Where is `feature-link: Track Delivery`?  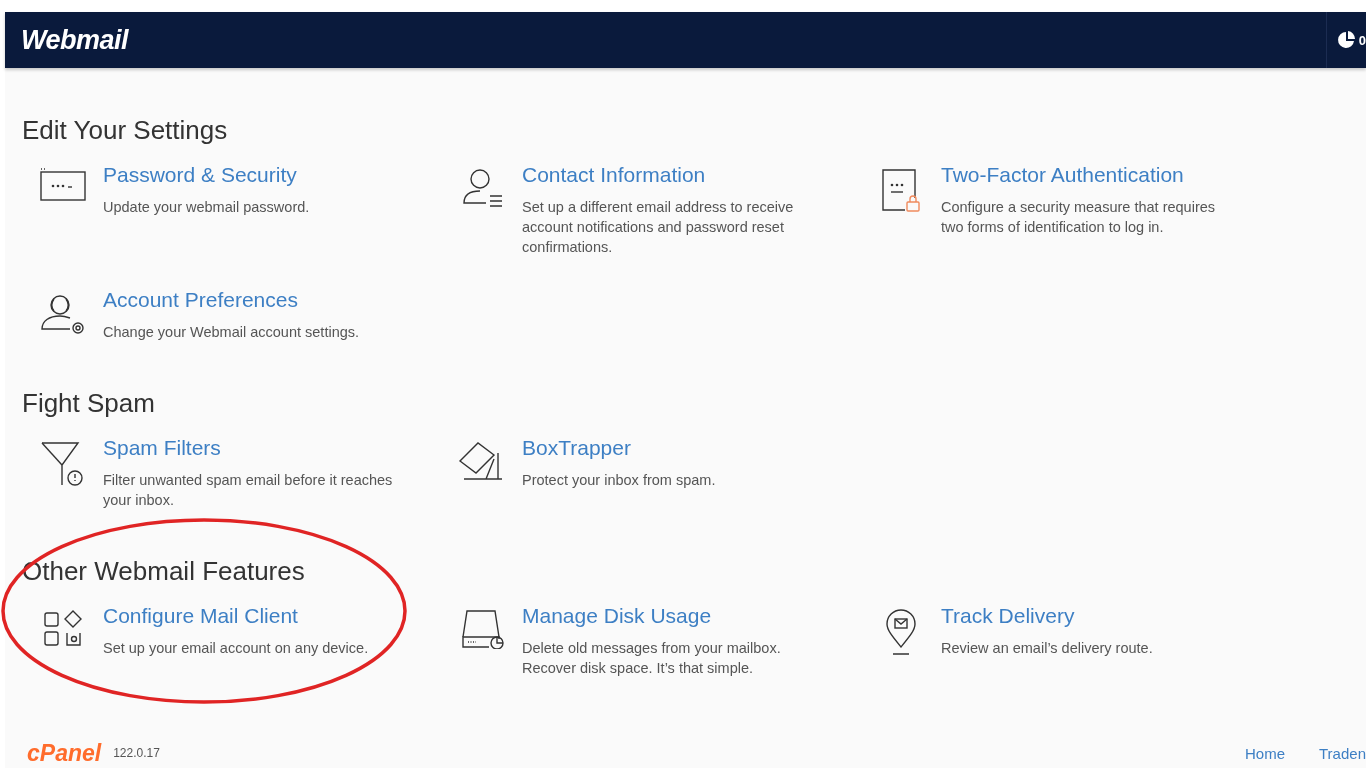
feature-link: Track Delivery is located at coordinates (1091, 616).